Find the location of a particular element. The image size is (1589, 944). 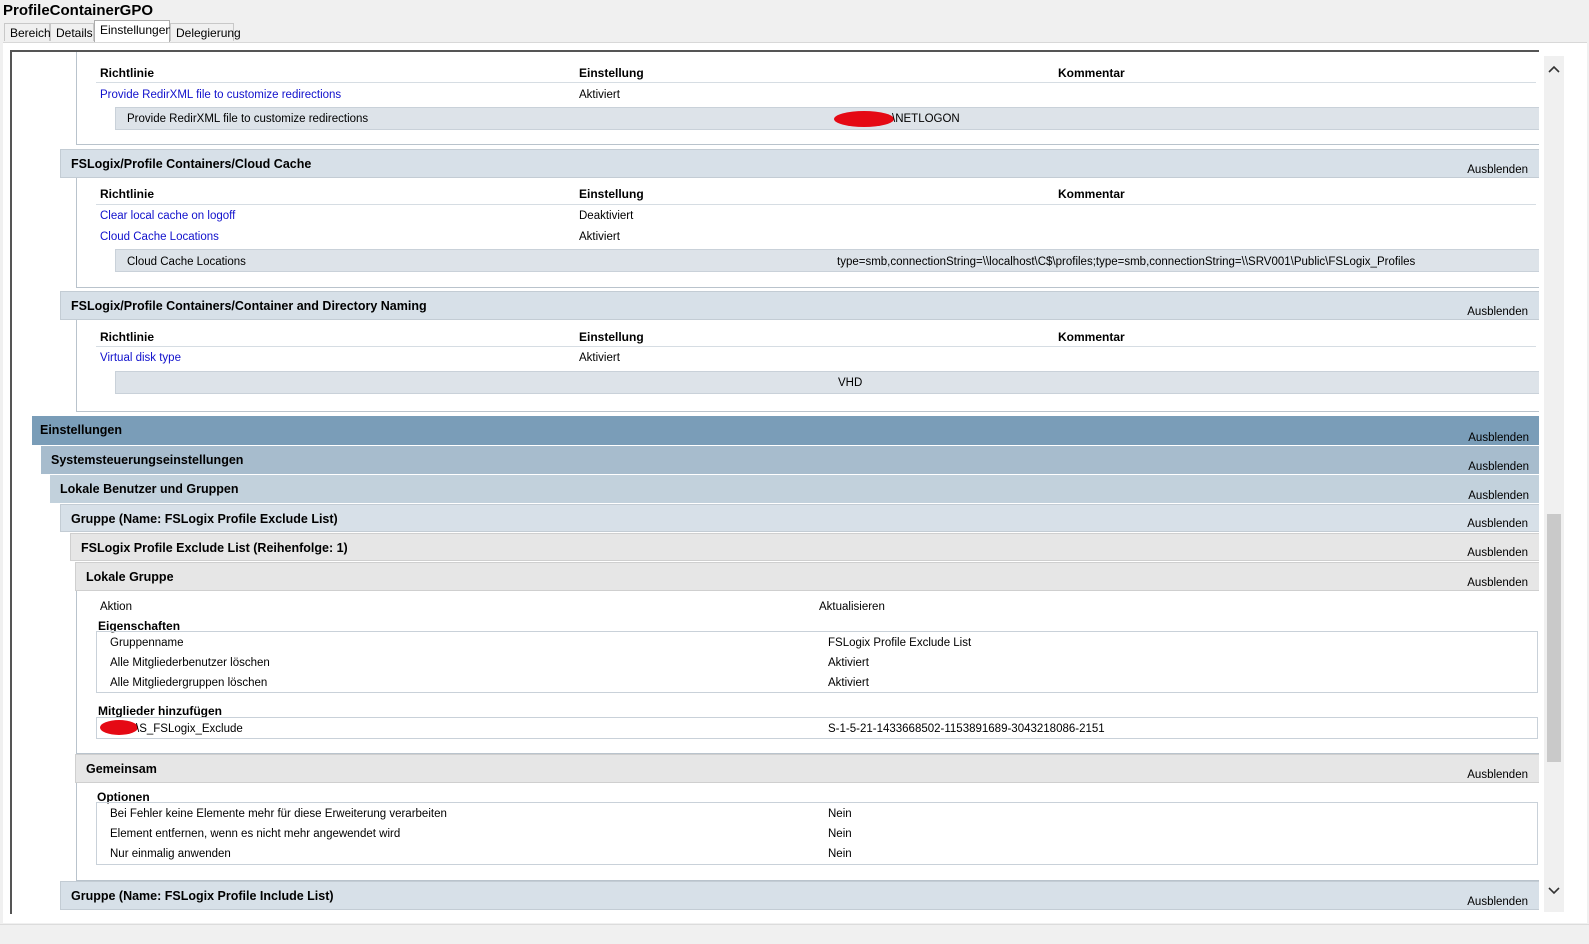

detail-label: Cloud Cache Locations is located at coordinates (186, 262).